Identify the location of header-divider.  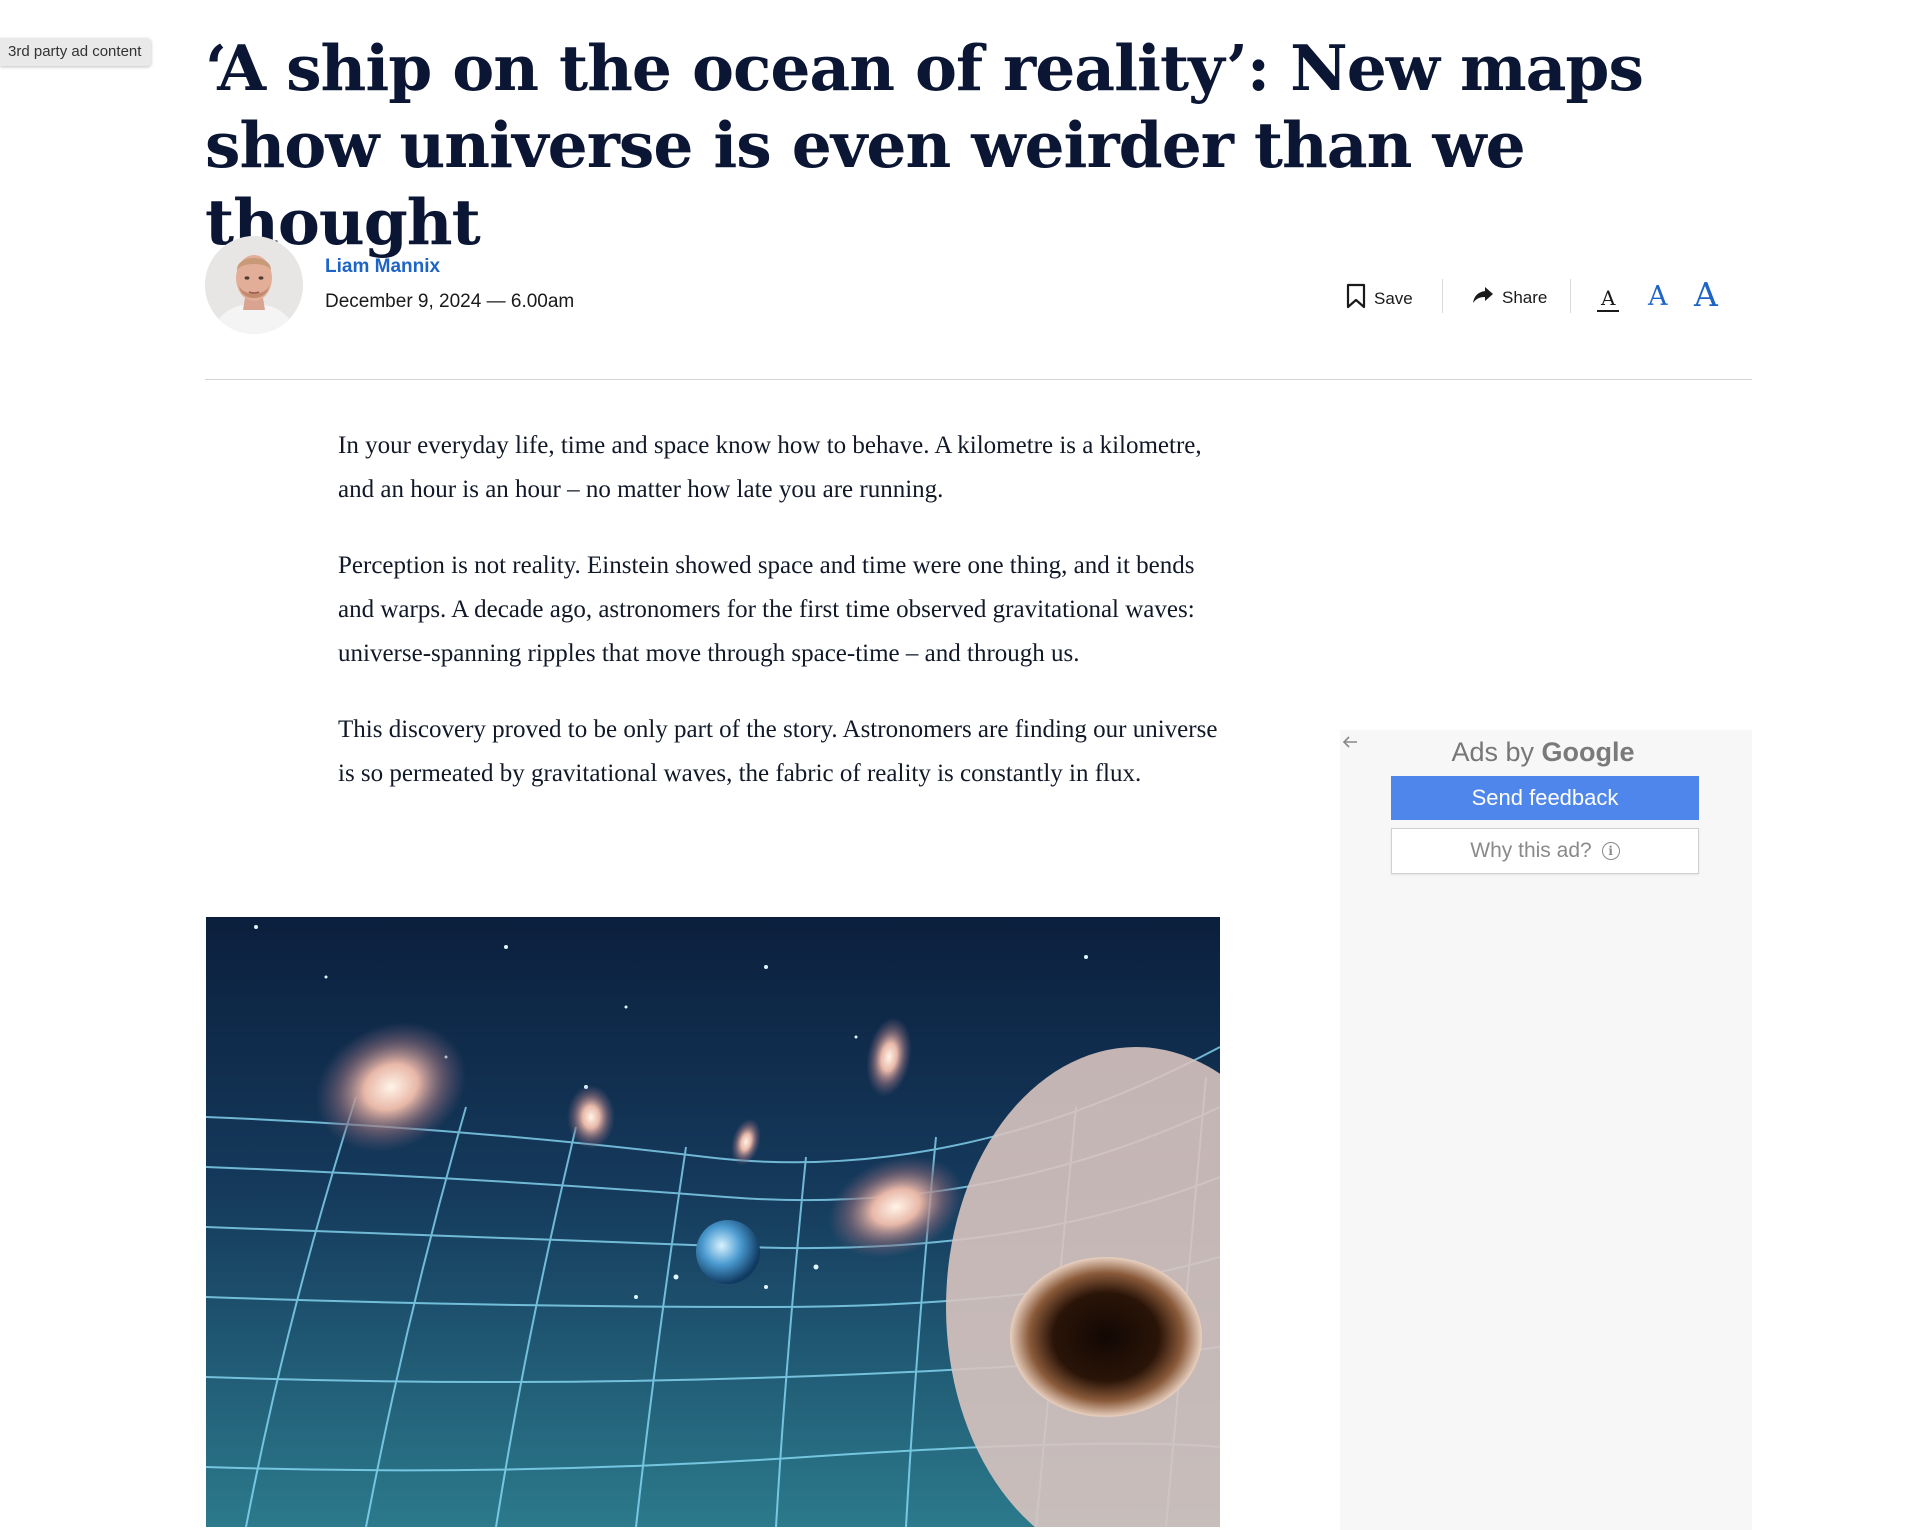
(978, 379).